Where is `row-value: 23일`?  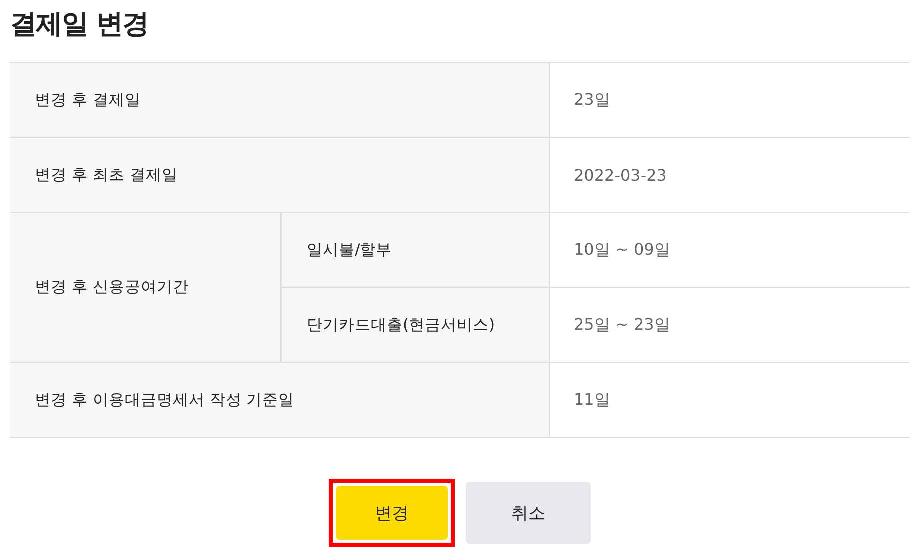
row-value: 23일 is located at coordinates (592, 100).